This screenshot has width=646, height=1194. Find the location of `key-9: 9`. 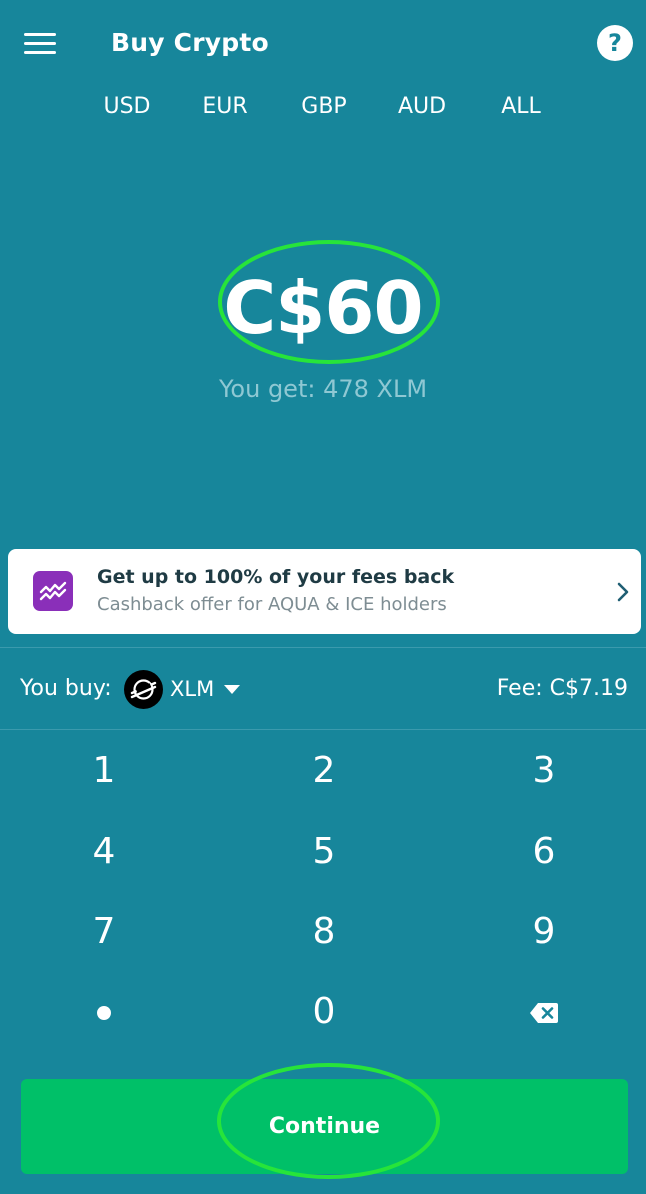

key-9: 9 is located at coordinates (544, 932).